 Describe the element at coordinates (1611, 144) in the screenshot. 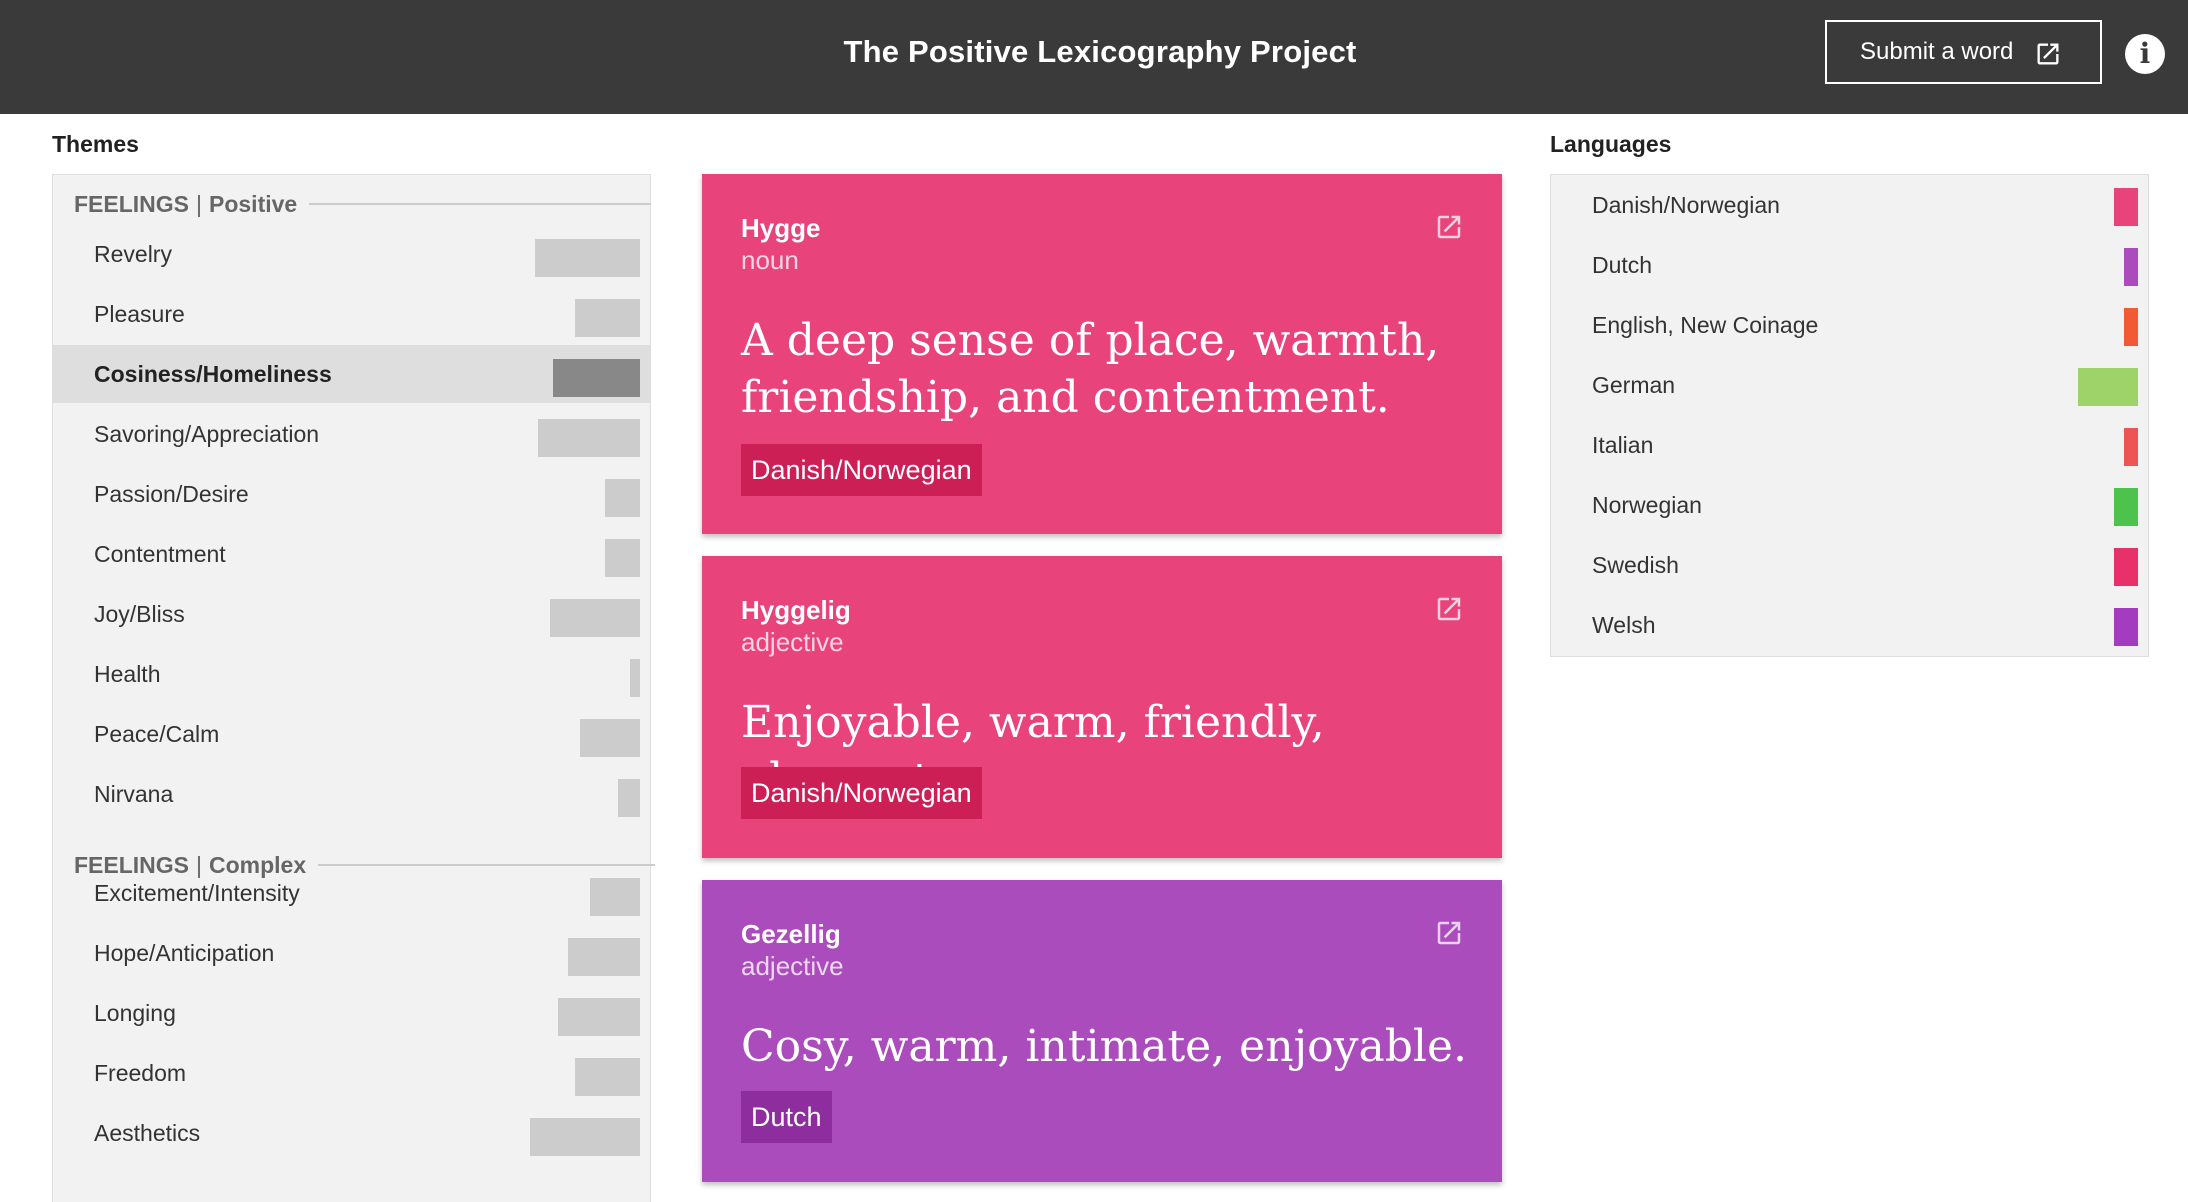

I see `languages-heading: Languages` at that location.